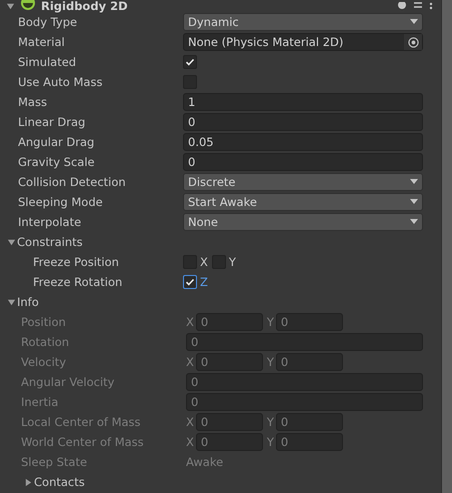 The width and height of the screenshot is (452, 493). What do you see at coordinates (28, 6) in the screenshot?
I see `rigidbody-icon` at bounding box center [28, 6].